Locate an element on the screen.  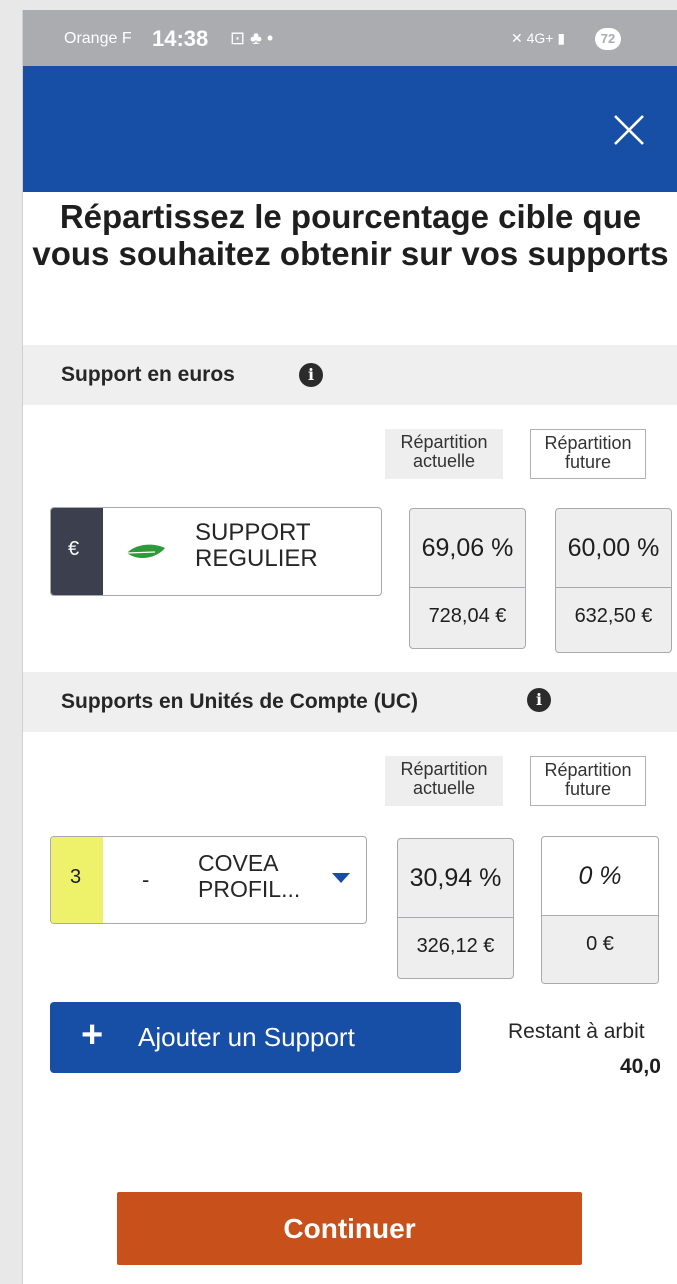
remaining-value: 40,0 is located at coordinates (640, 1066).